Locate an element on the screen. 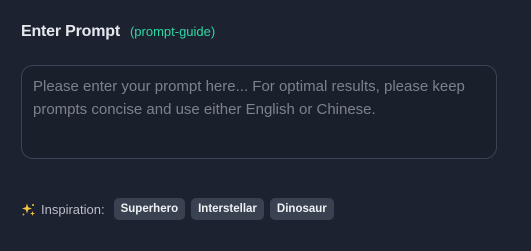 The image size is (531, 251). prompt-guide-link: (prompt-guide) is located at coordinates (172, 31).